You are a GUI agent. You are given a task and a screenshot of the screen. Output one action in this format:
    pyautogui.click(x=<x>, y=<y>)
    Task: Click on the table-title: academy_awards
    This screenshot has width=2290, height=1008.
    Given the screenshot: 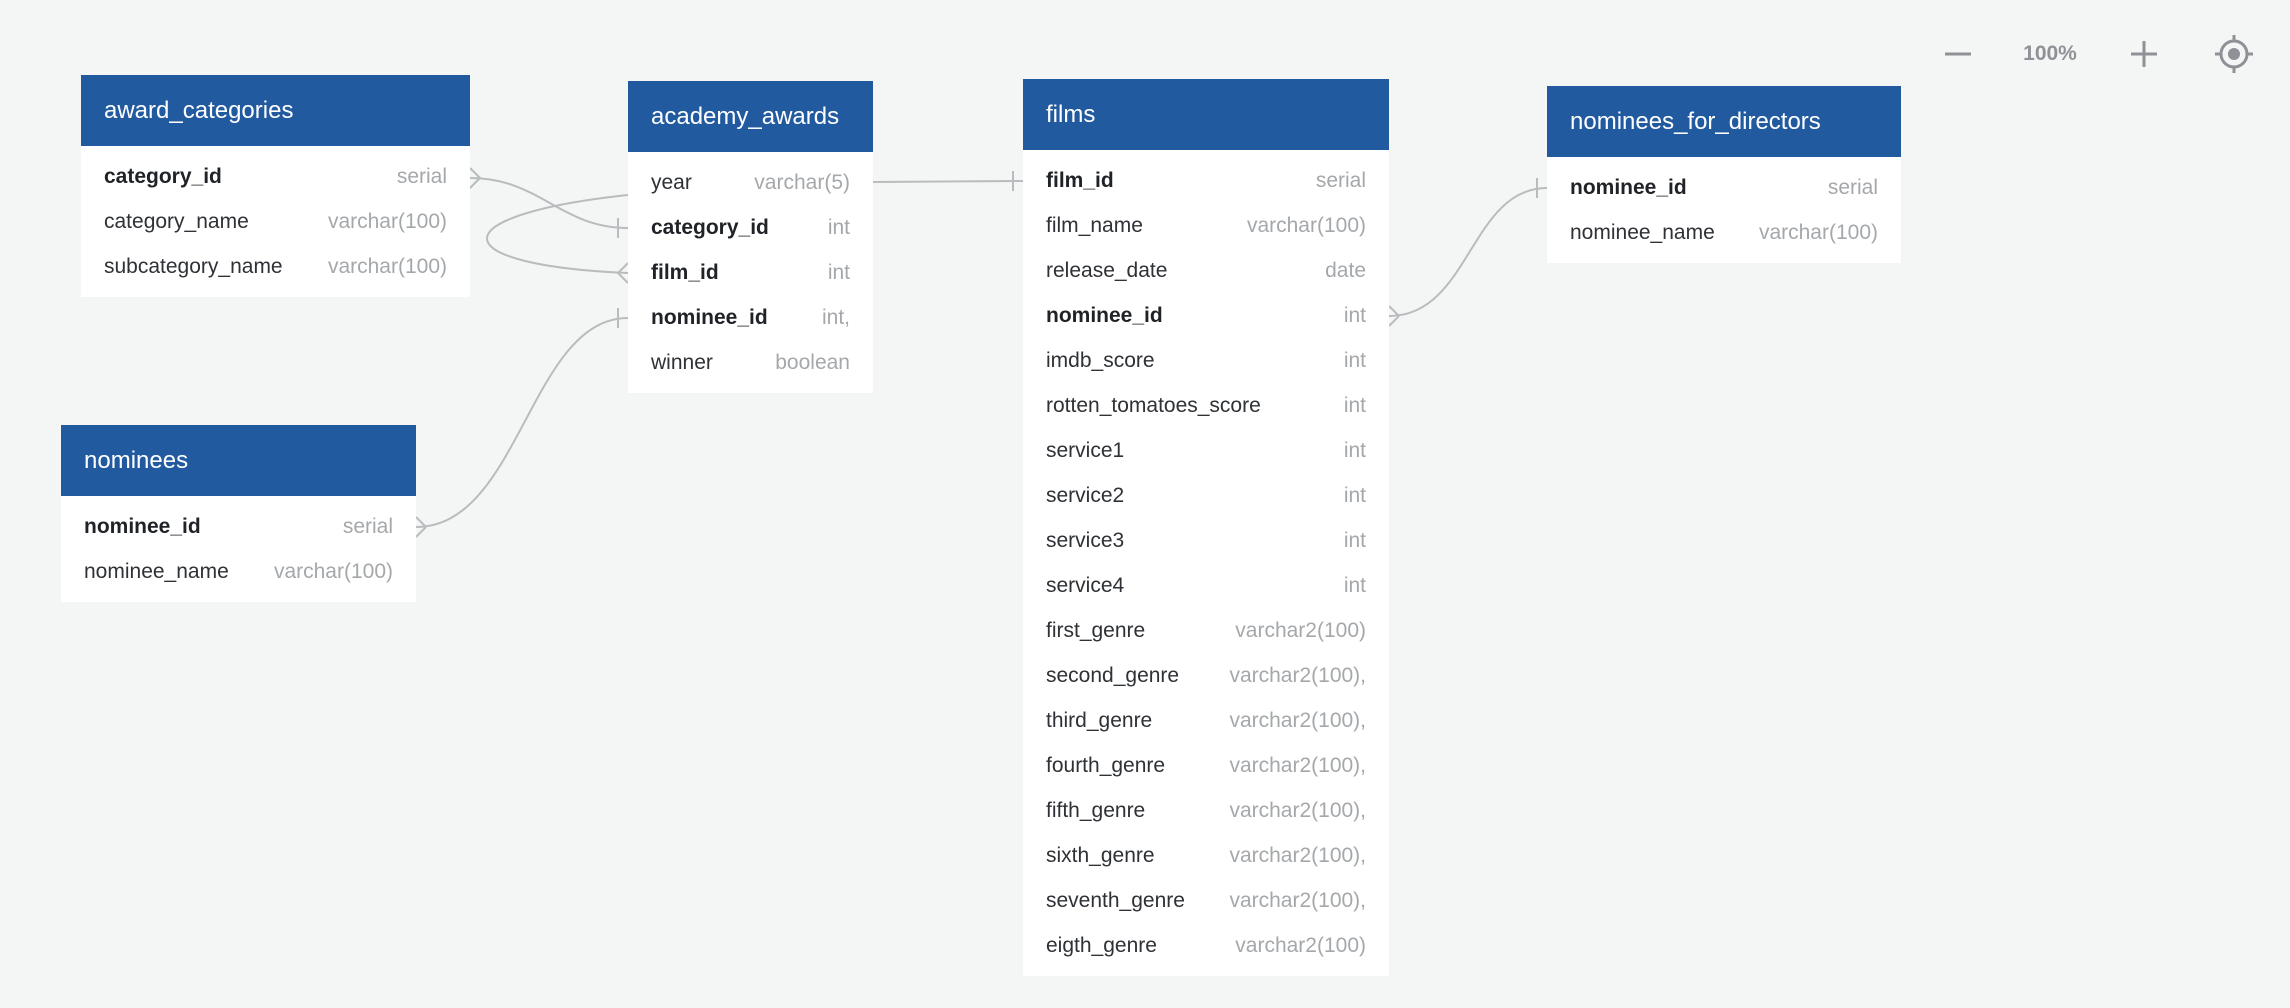 What is the action you would take?
    pyautogui.click(x=750, y=116)
    